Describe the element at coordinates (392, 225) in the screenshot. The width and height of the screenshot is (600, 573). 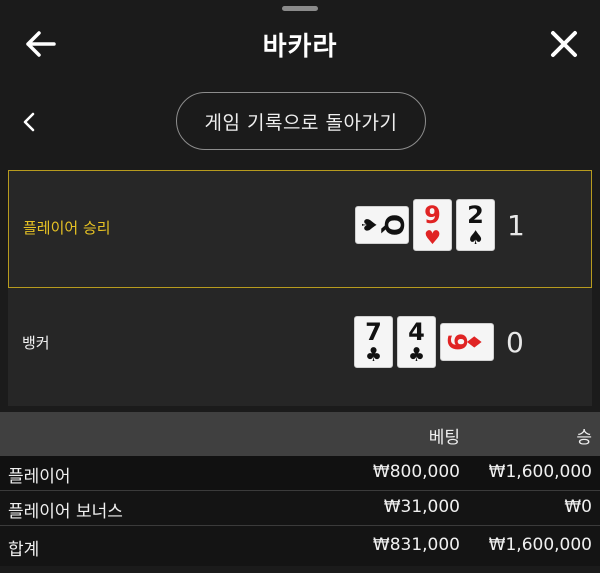
I see `card-rank: Q` at that location.